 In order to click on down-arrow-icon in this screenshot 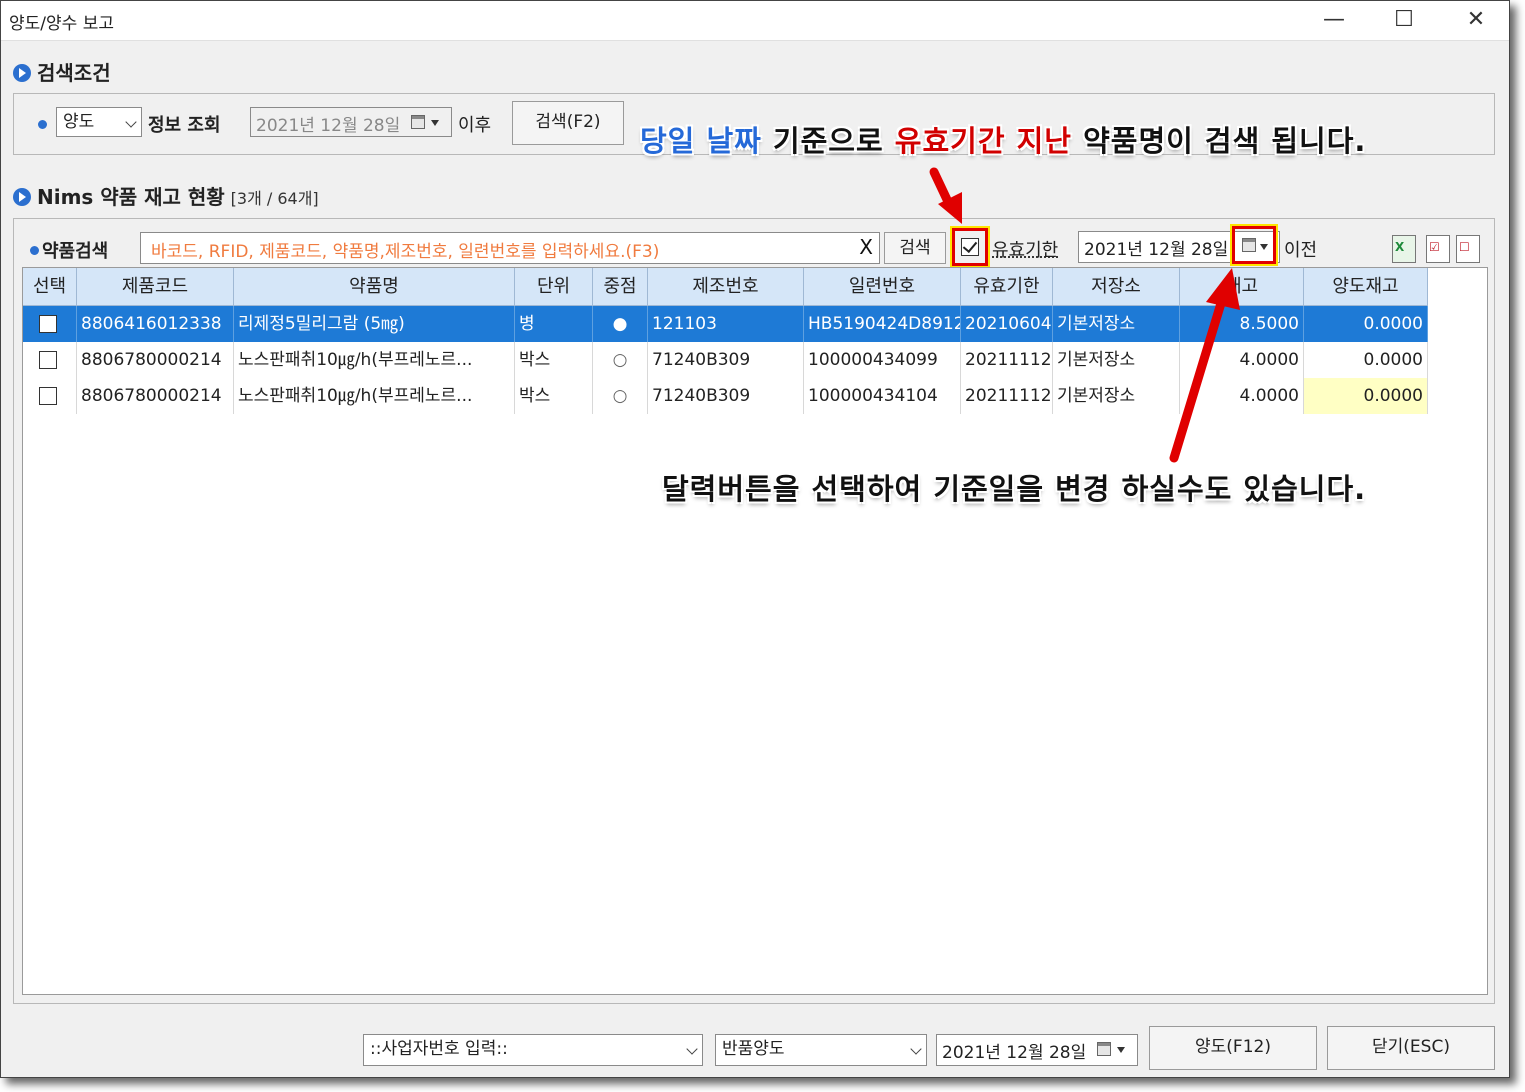, I will do `click(945, 195)`.